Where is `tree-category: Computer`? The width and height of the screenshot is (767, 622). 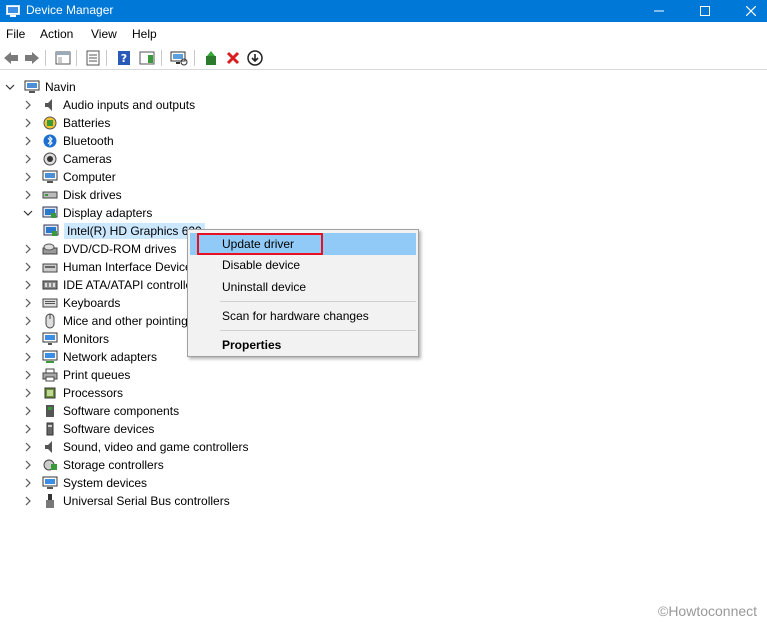 tree-category: Computer is located at coordinates (69, 177).